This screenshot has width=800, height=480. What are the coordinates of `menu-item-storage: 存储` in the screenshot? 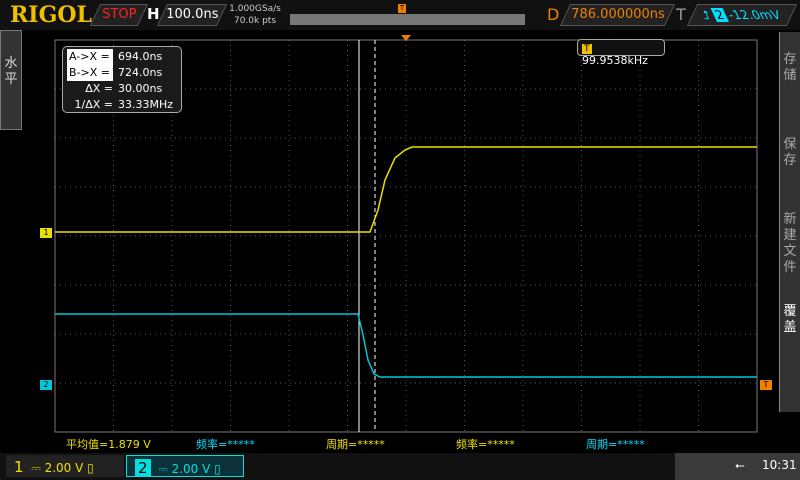 It's located at (790, 62).